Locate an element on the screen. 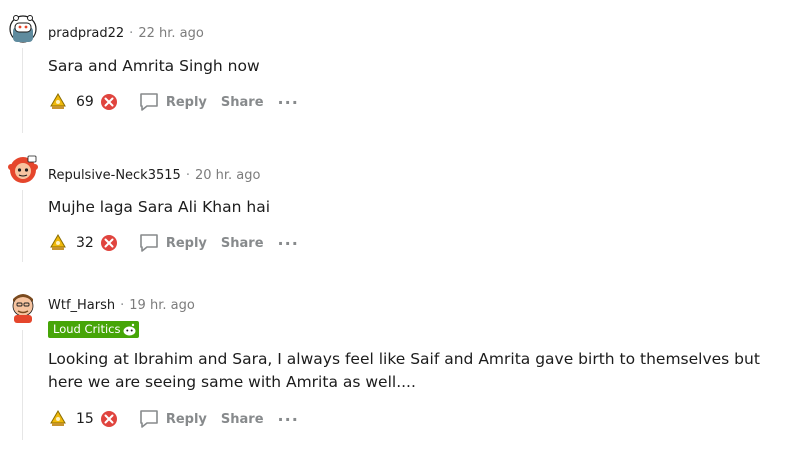 The width and height of the screenshot is (790, 462). comment-meta: Repulsive-Neck3515 · 20 hr. ago is located at coordinates (154, 175).